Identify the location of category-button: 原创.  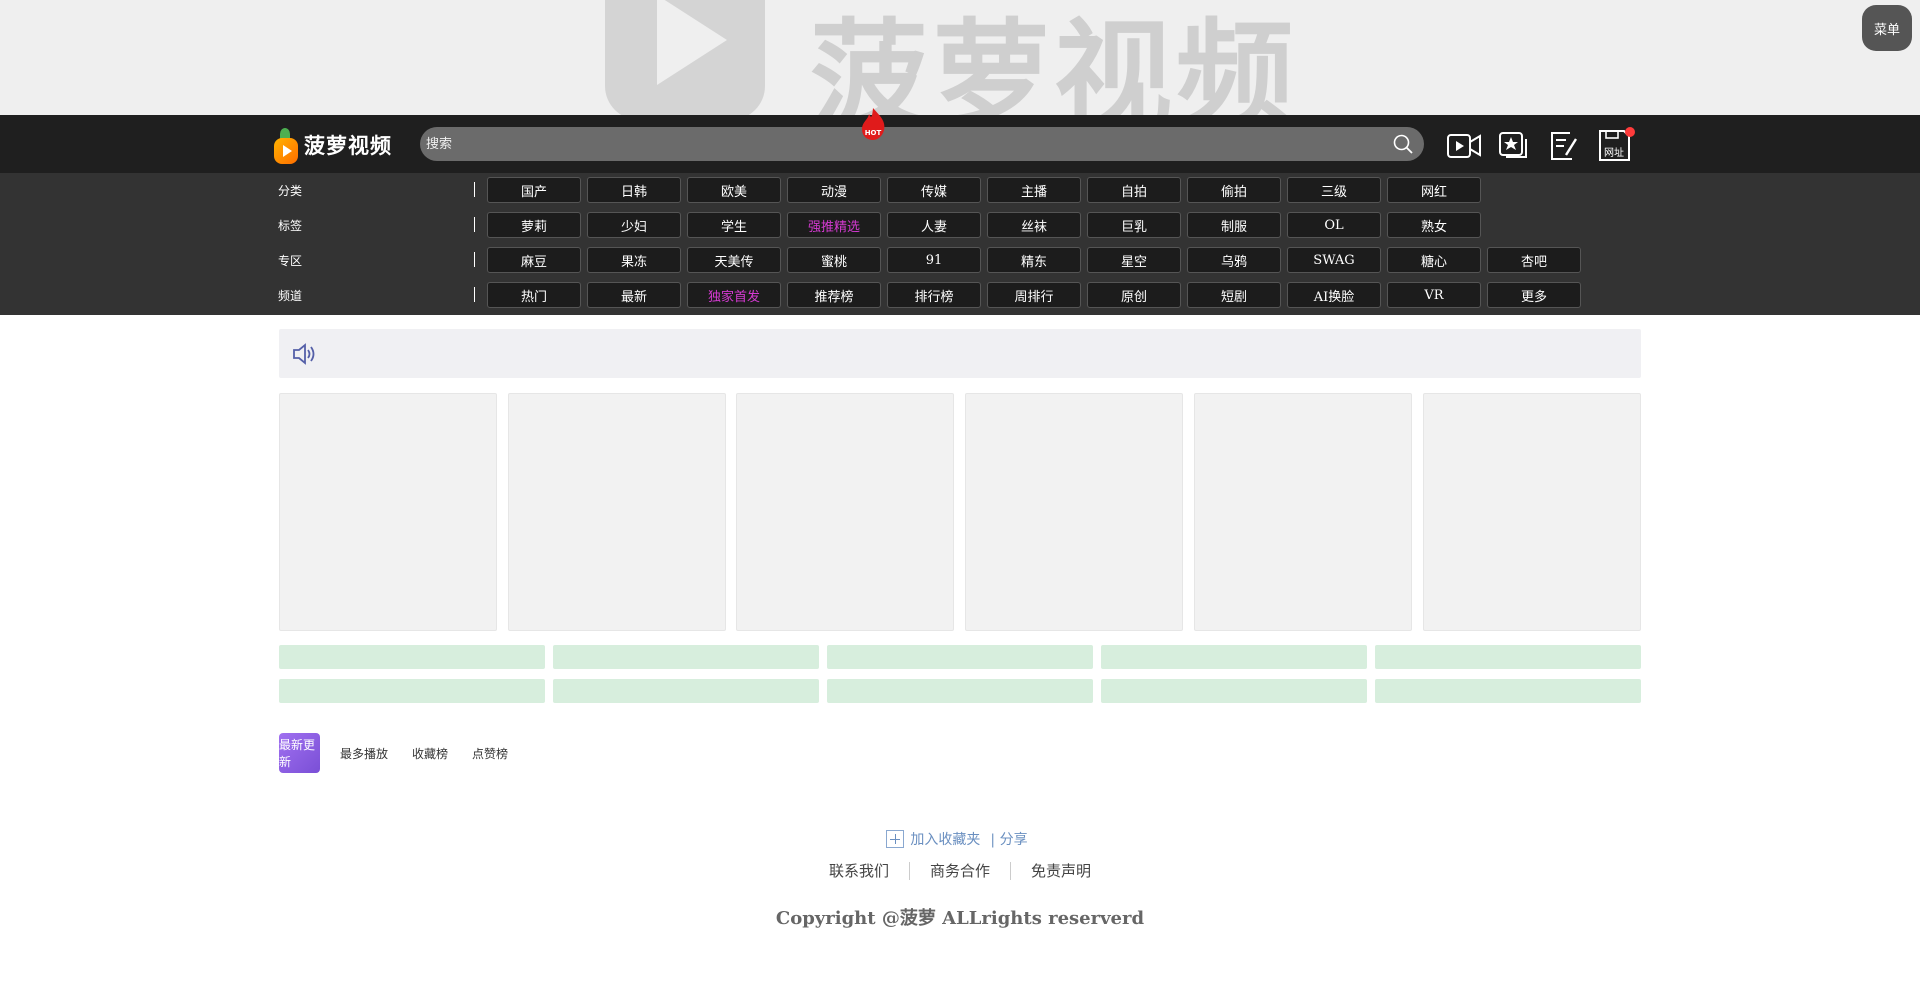
(1134, 295).